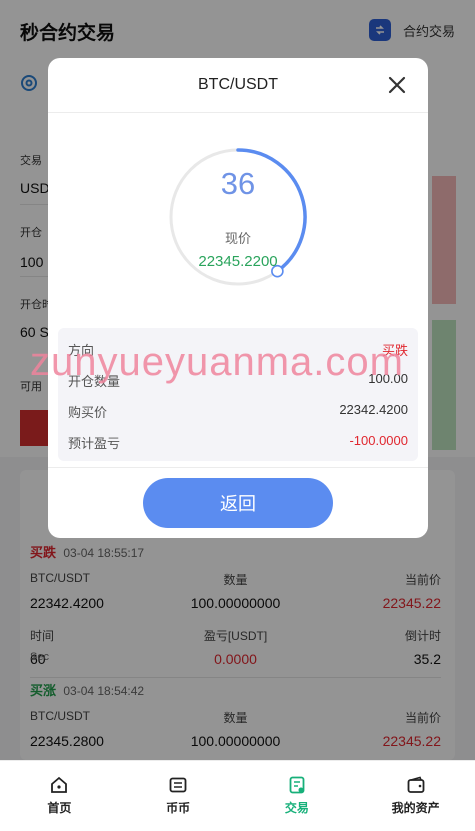 The image size is (475, 831). What do you see at coordinates (238, 503) in the screenshot?
I see `back-button: 返回` at bounding box center [238, 503].